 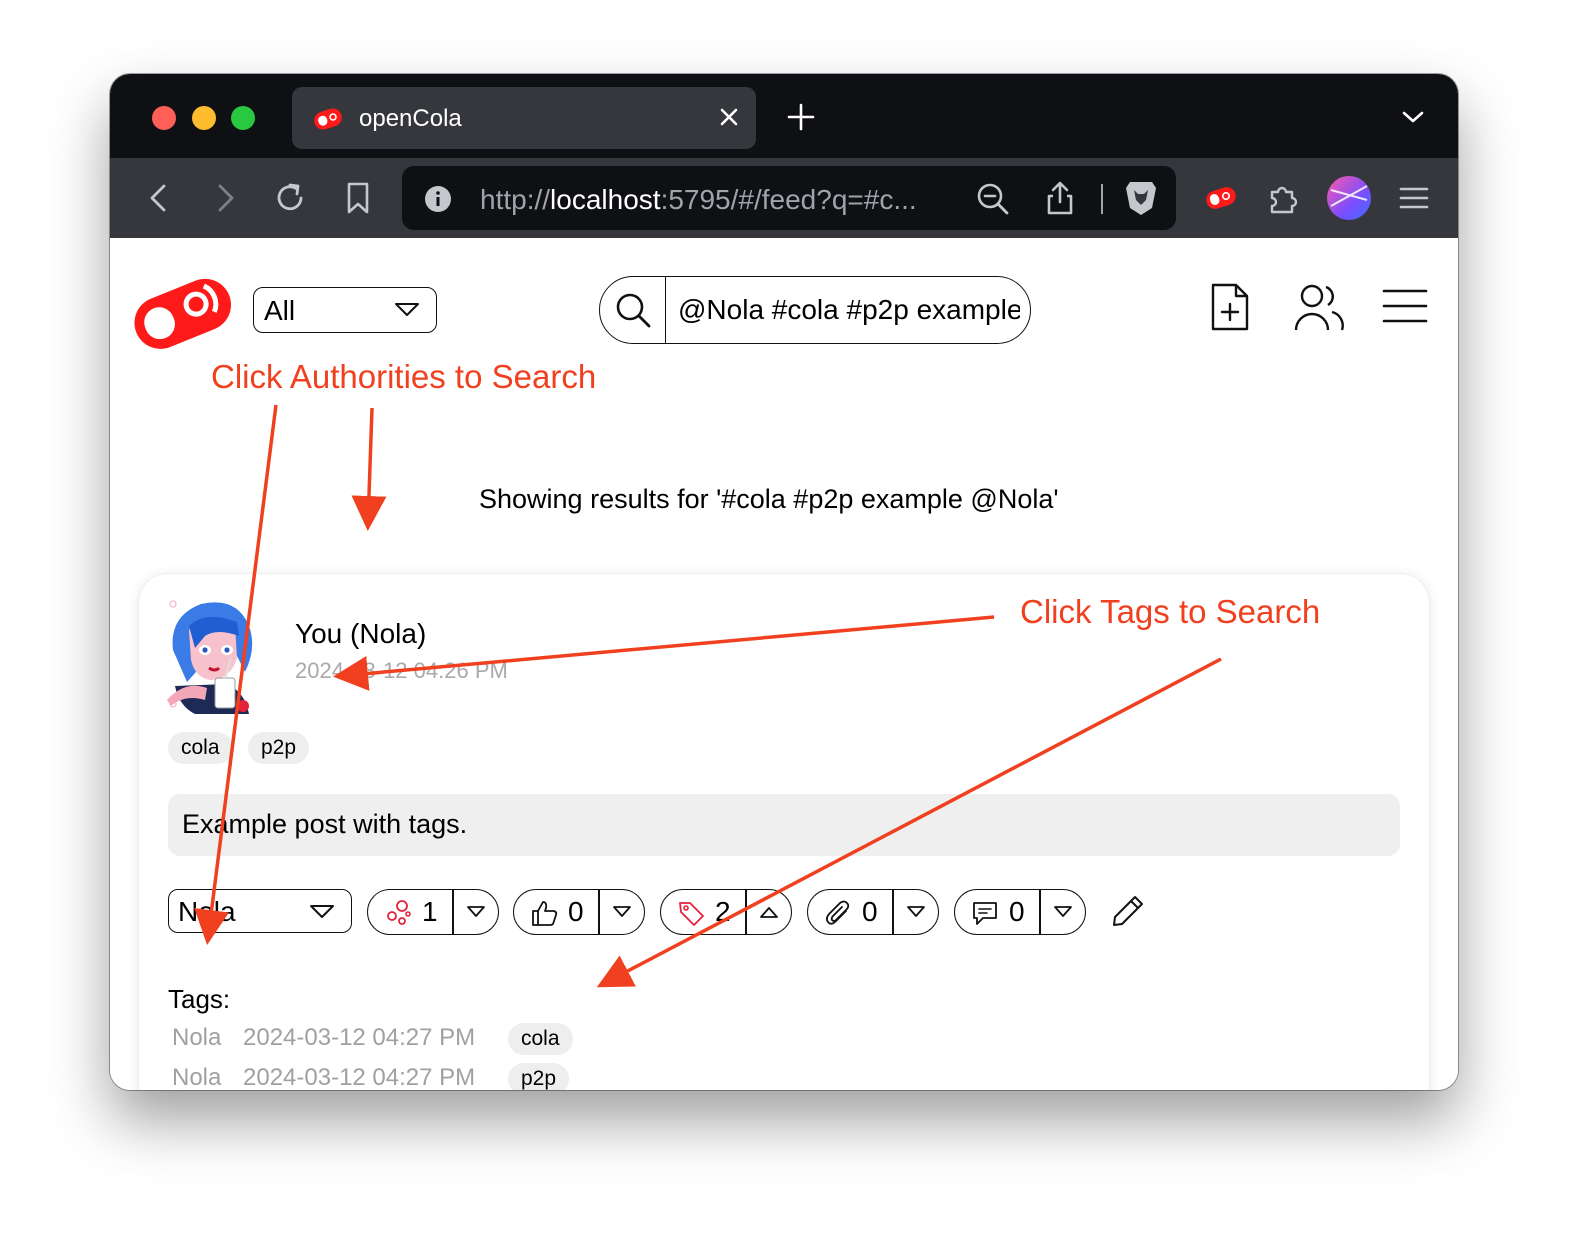 I want to click on browser-menu-icon, so click(x=1414, y=198).